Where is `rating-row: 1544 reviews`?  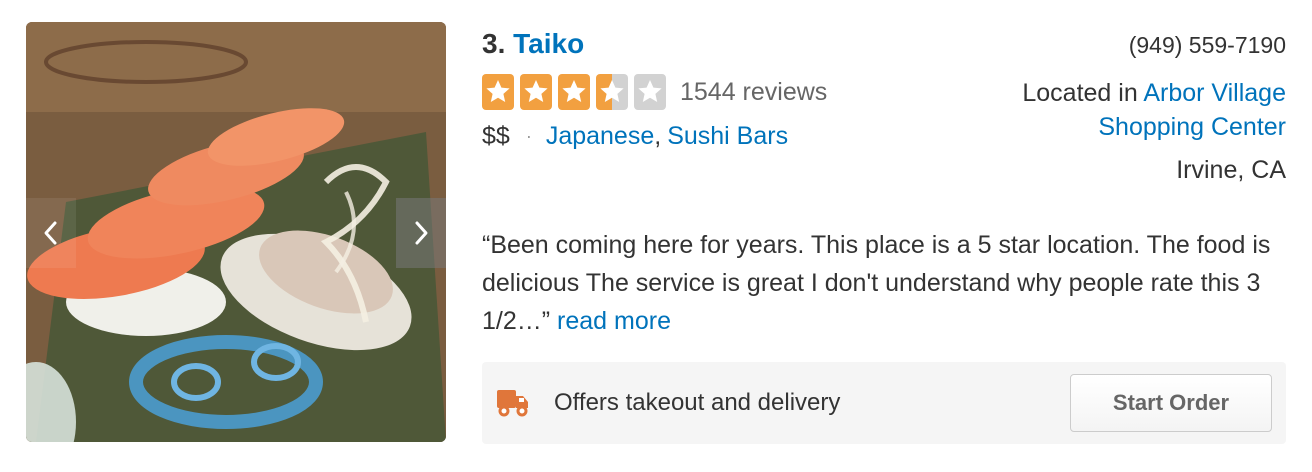 rating-row: 1544 reviews is located at coordinates (654, 92).